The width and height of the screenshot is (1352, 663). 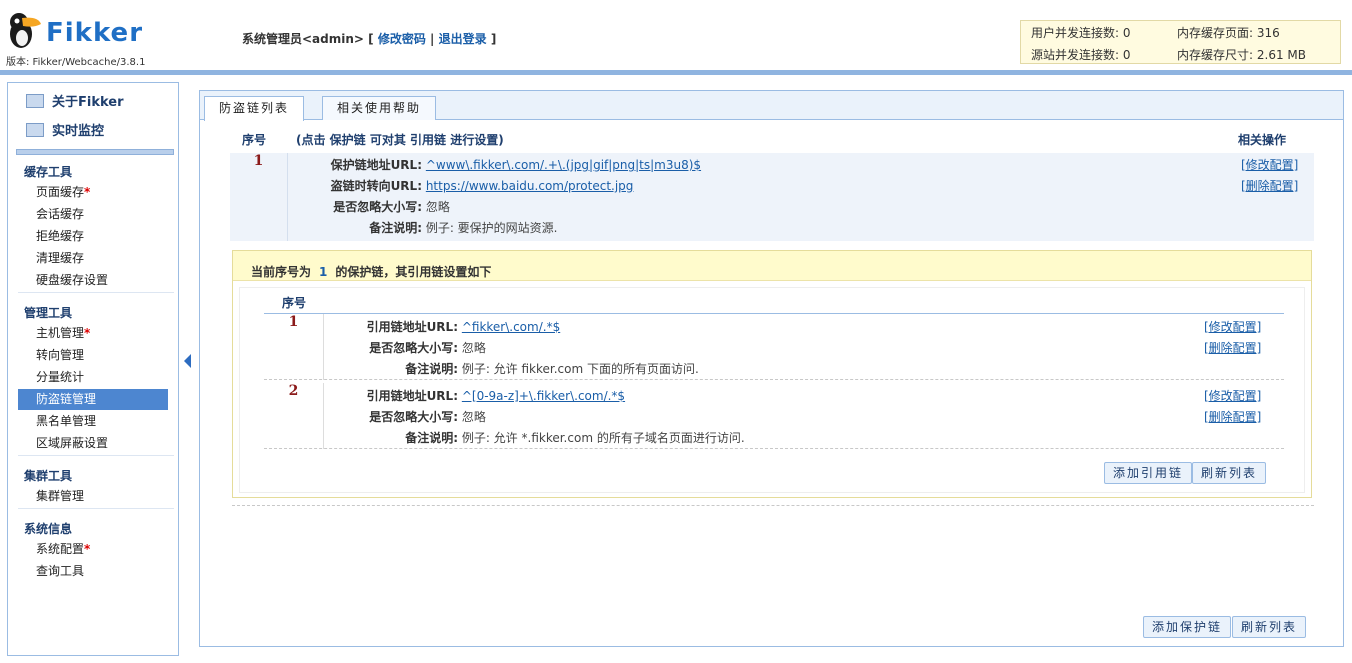 What do you see at coordinates (76, 62) in the screenshot?
I see `version-text: 版本: Fikker/Webcache/3.8.1` at bounding box center [76, 62].